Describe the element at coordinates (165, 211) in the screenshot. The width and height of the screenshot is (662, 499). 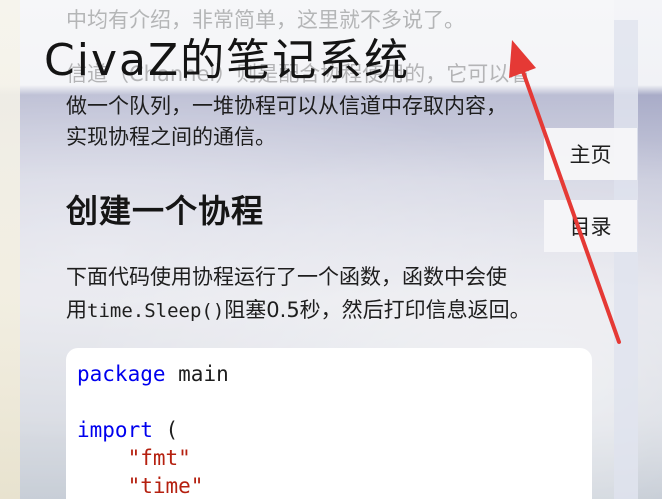
I see `section-heading: 创建一个协程` at that location.